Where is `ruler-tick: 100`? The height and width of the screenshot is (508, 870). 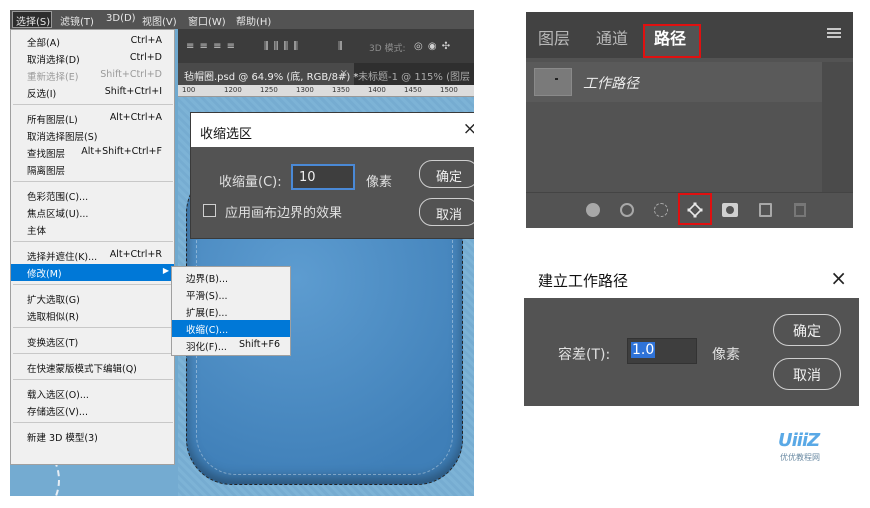 ruler-tick: 100 is located at coordinates (189, 90).